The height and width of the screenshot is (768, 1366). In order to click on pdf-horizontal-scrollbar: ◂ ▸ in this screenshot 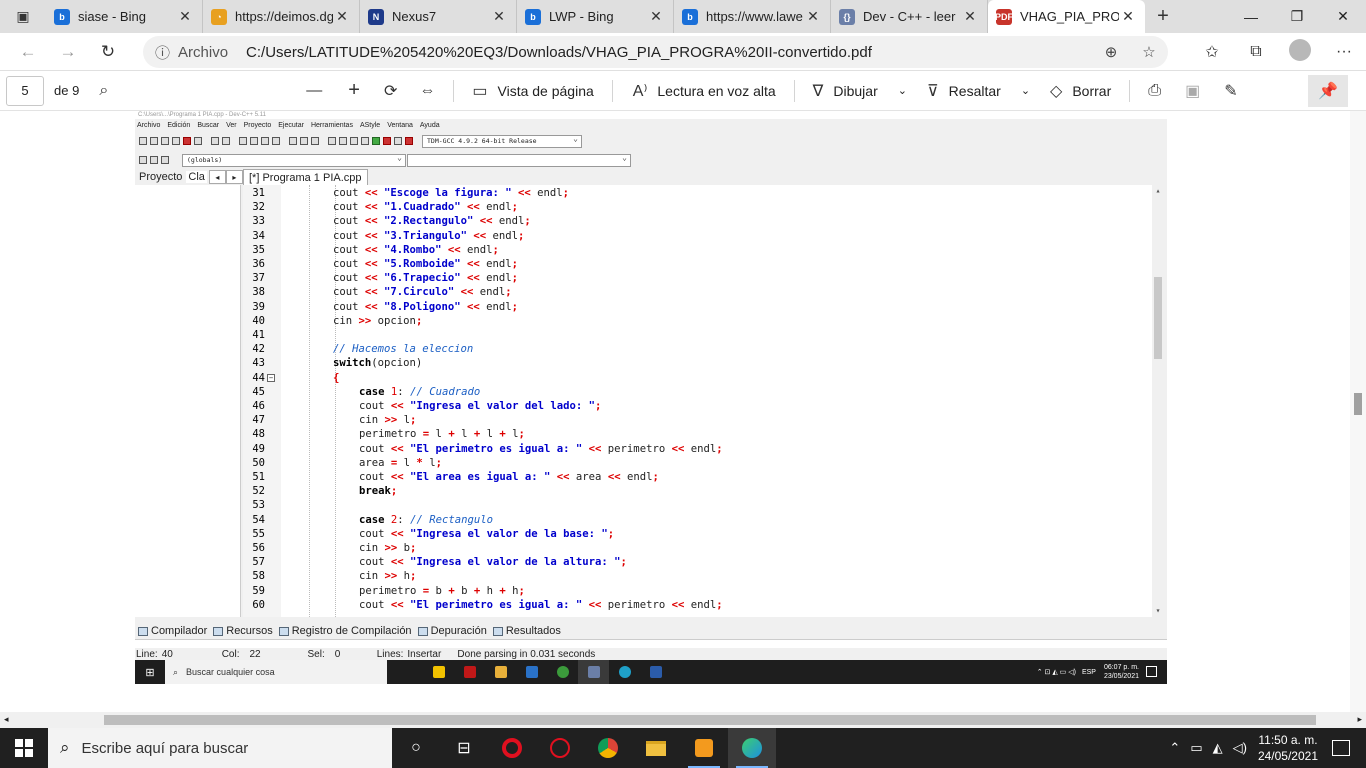, I will do `click(683, 720)`.